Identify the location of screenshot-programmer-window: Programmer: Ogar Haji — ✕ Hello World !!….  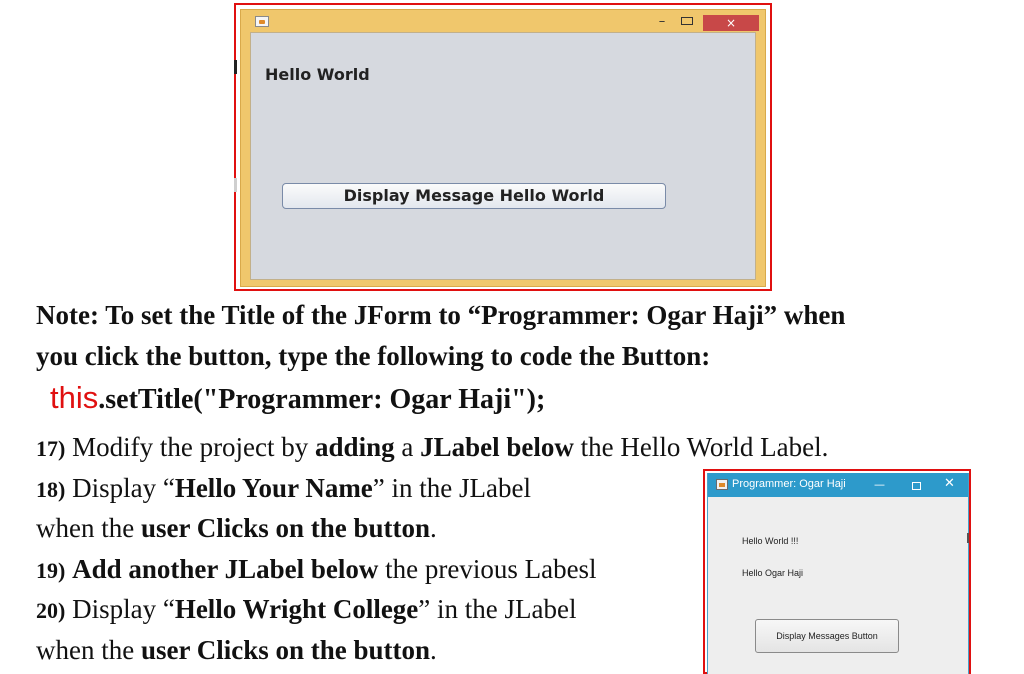
(837, 571).